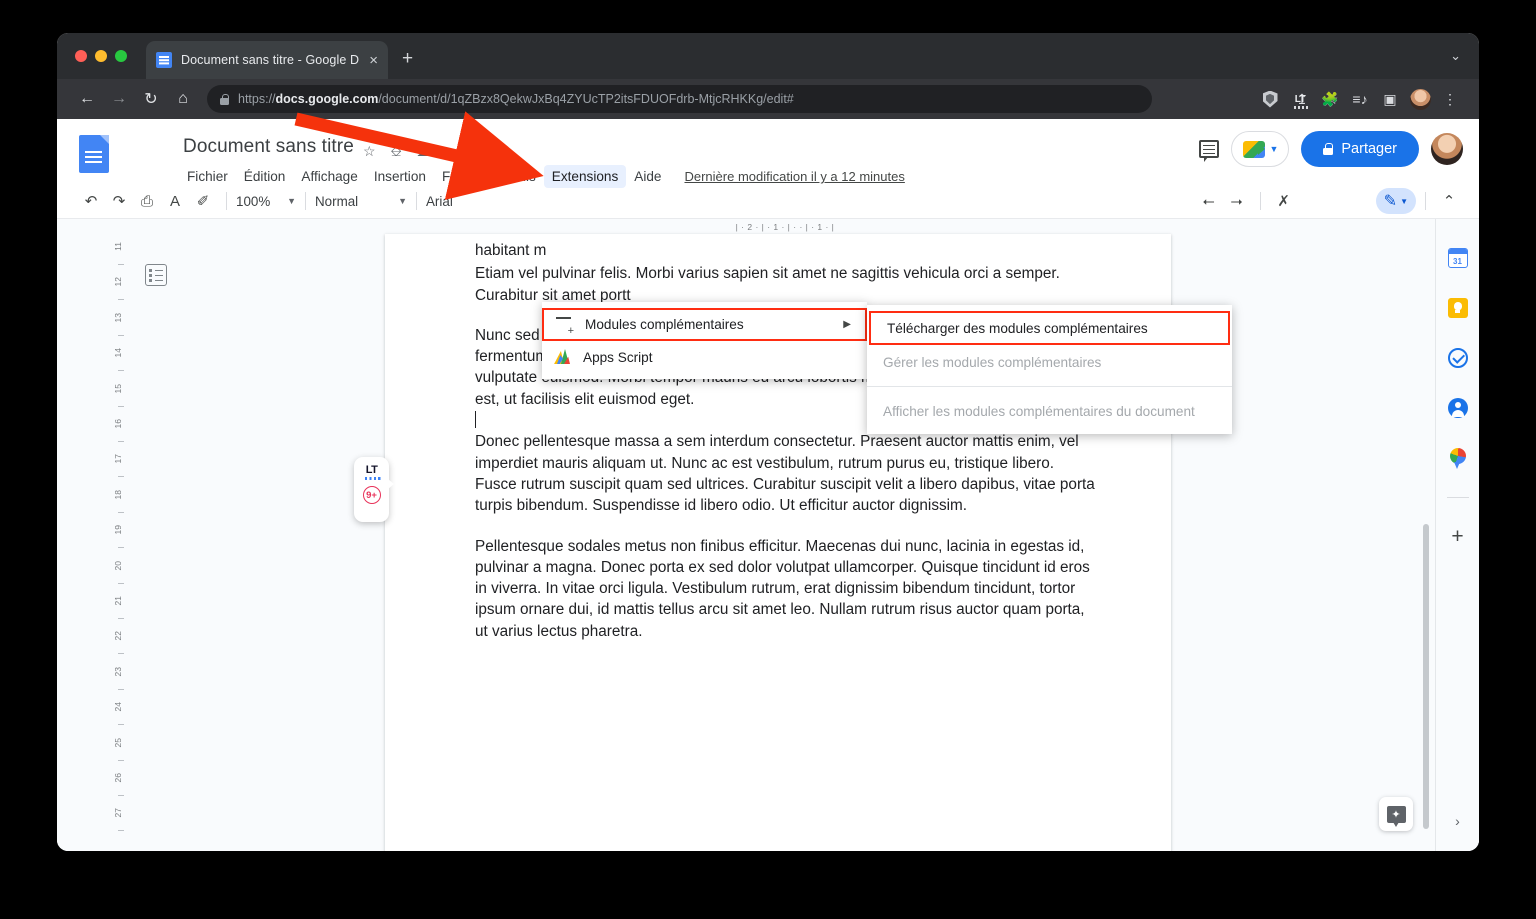 This screenshot has width=1536, height=919. I want to click on comment-history-icon, so click(1209, 151).